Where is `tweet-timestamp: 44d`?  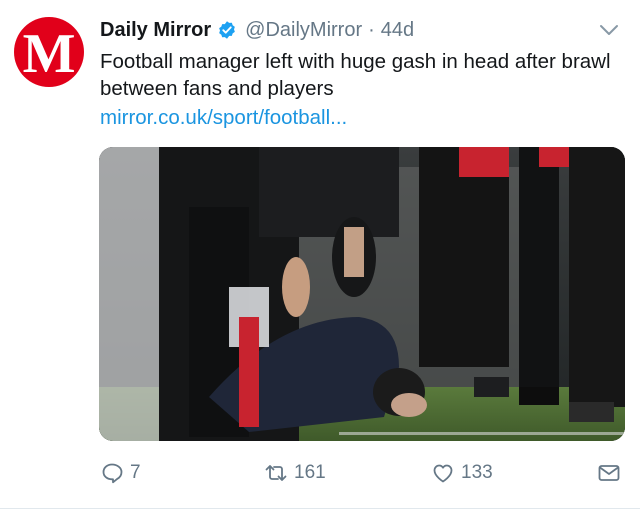
tweet-timestamp: 44d is located at coordinates (397, 30).